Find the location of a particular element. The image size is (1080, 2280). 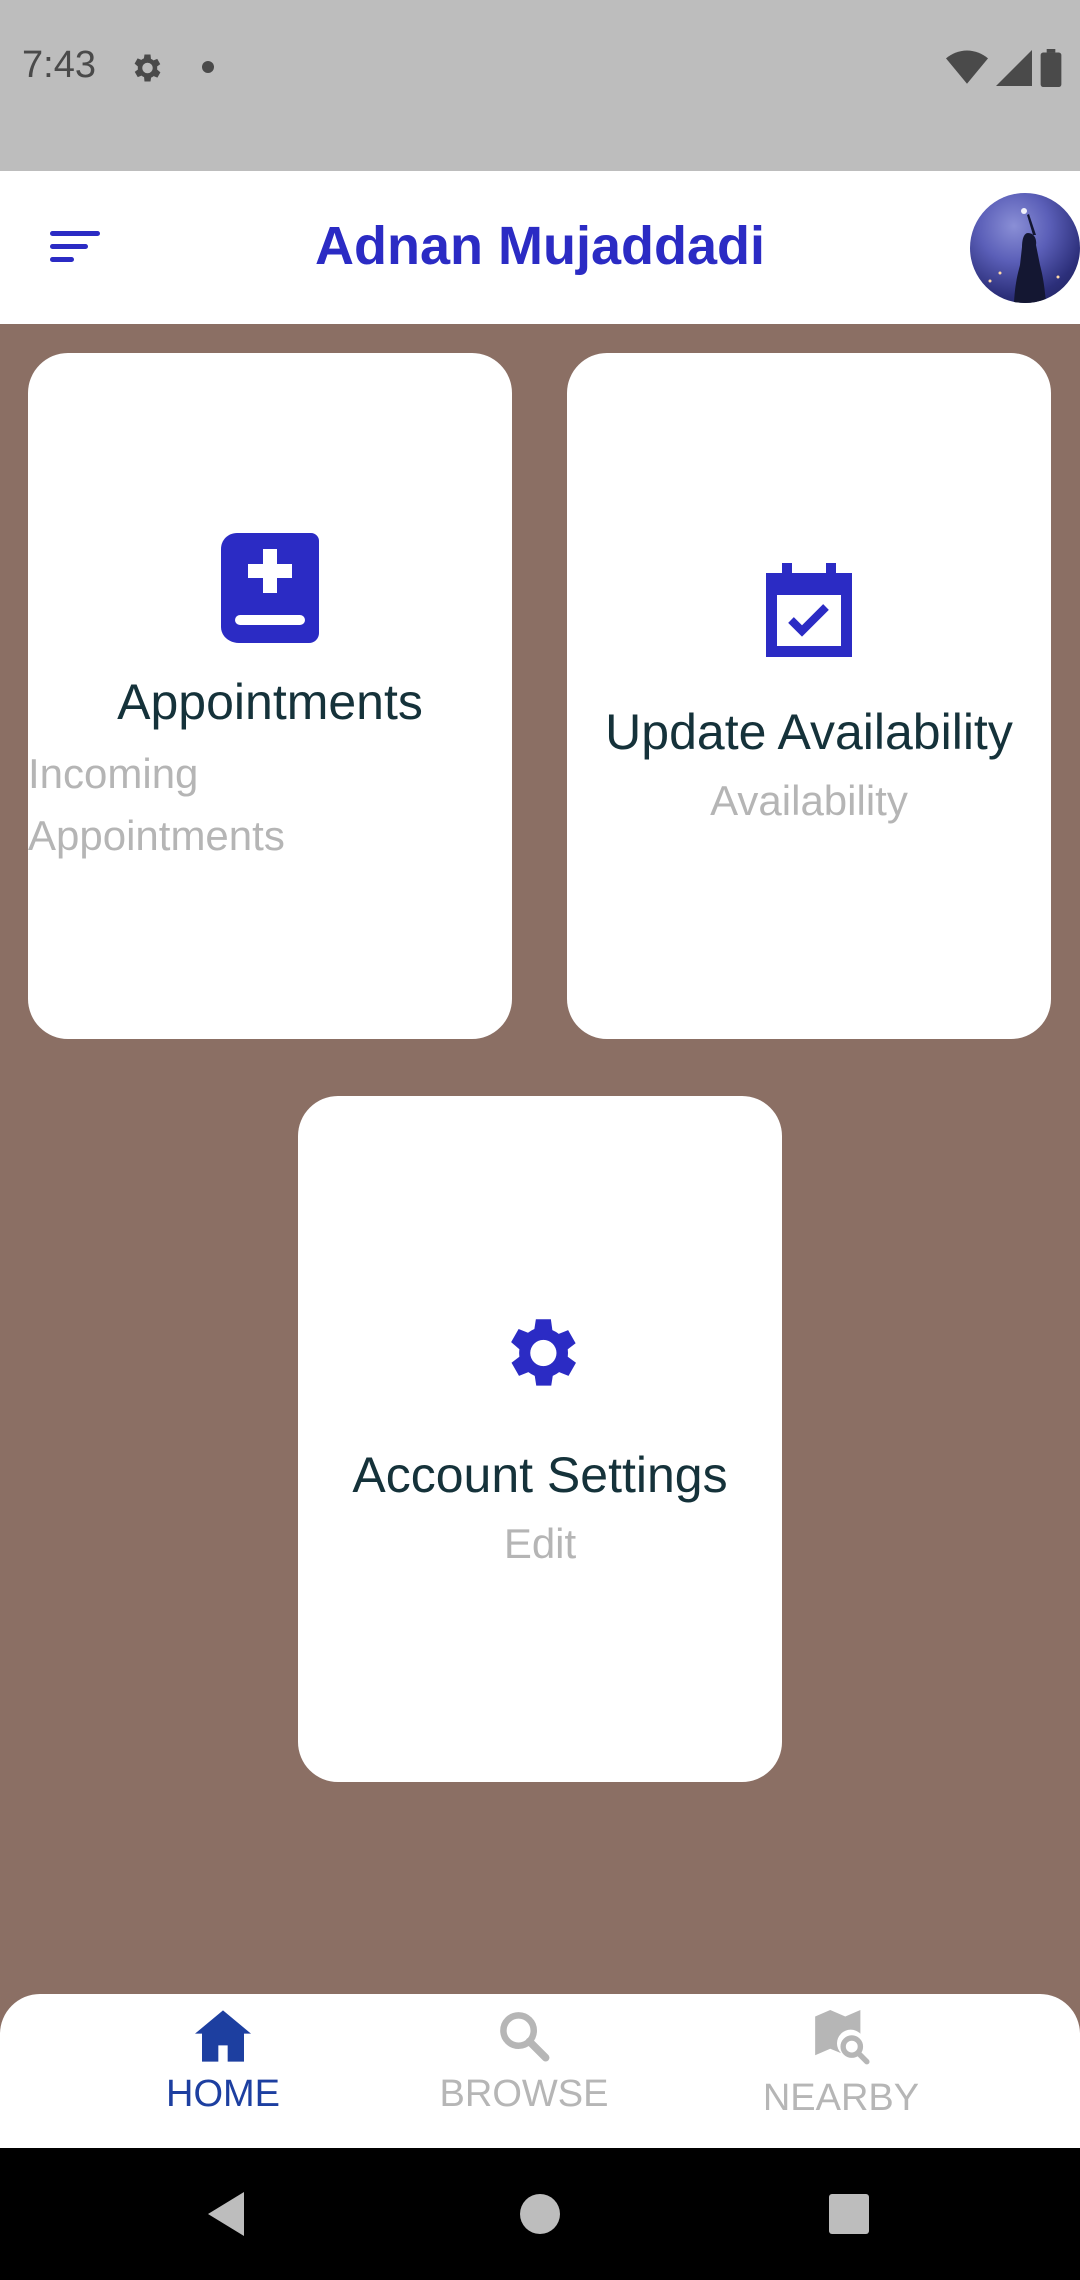

app-header: Adnan Mujaddadi is located at coordinates (540, 247).